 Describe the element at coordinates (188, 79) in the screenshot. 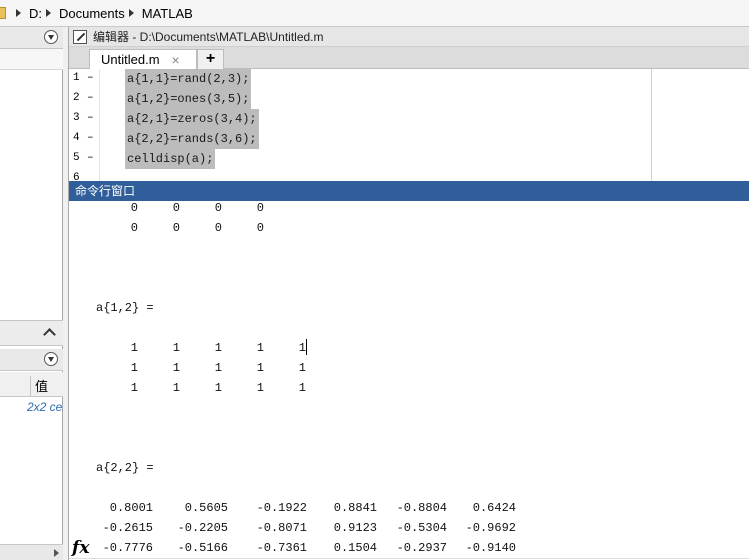

I see `code-text: a{1,1}=rand(2,3);` at that location.